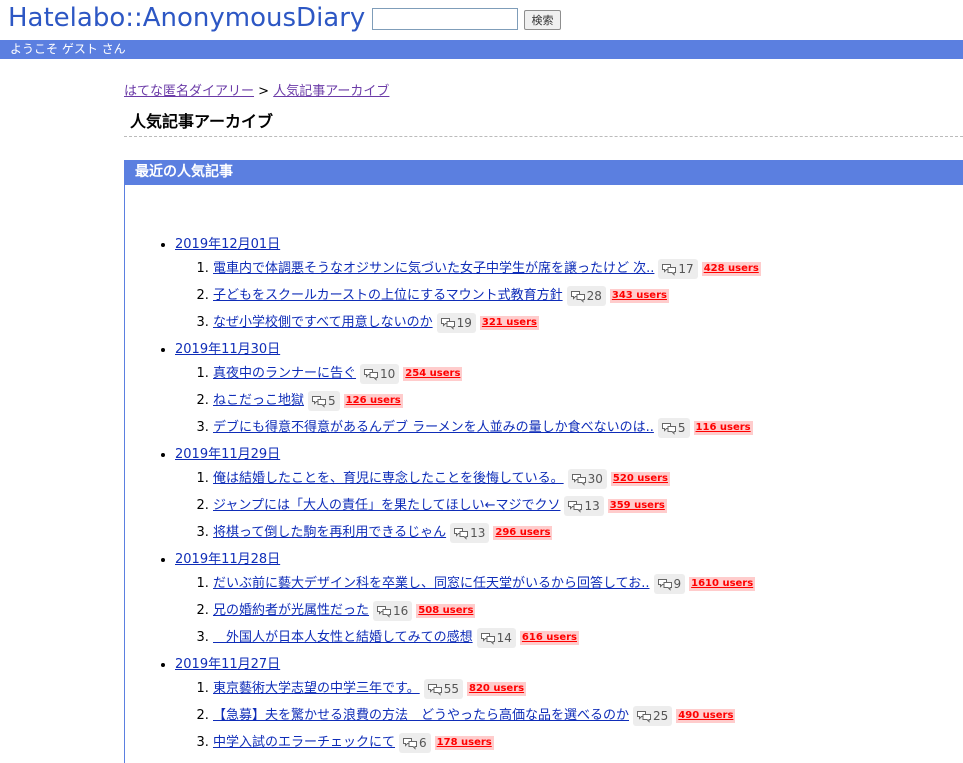 The width and height of the screenshot is (963, 763). Describe the element at coordinates (496, 688) in the screenshot. I see `bookmark-users-badge: 820 users` at that location.